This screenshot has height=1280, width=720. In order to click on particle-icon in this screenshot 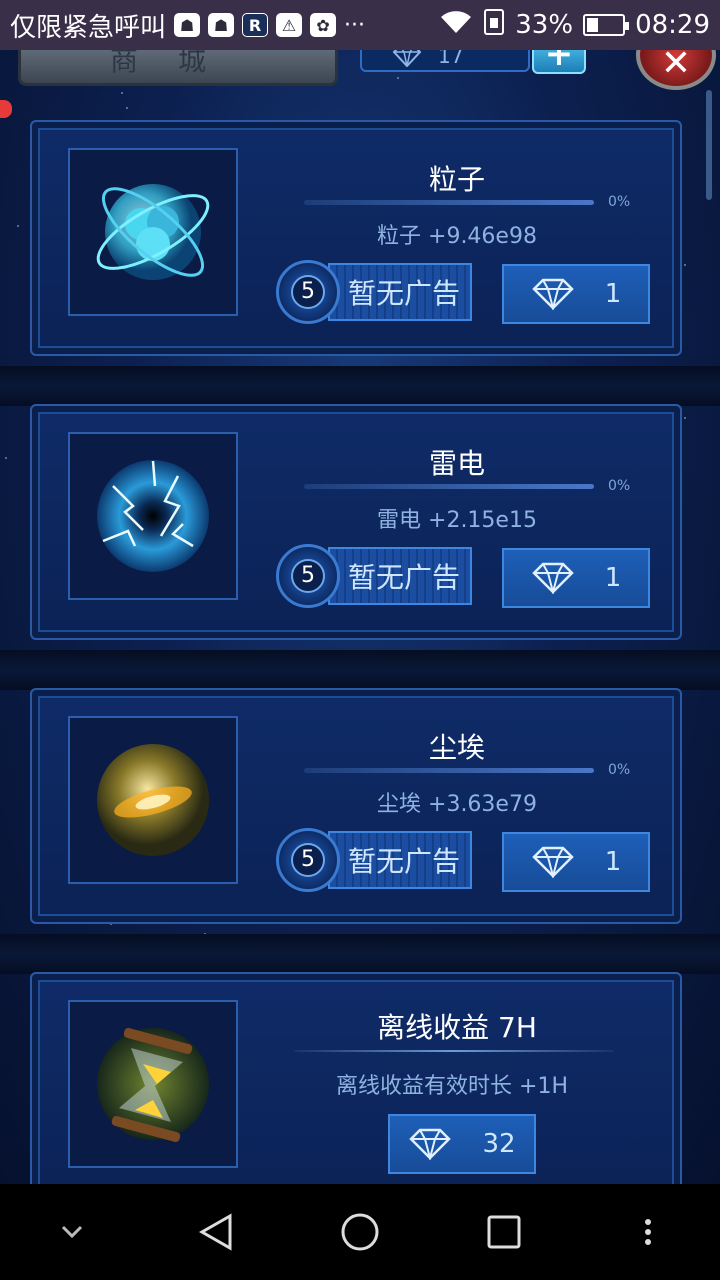, I will do `click(153, 232)`.